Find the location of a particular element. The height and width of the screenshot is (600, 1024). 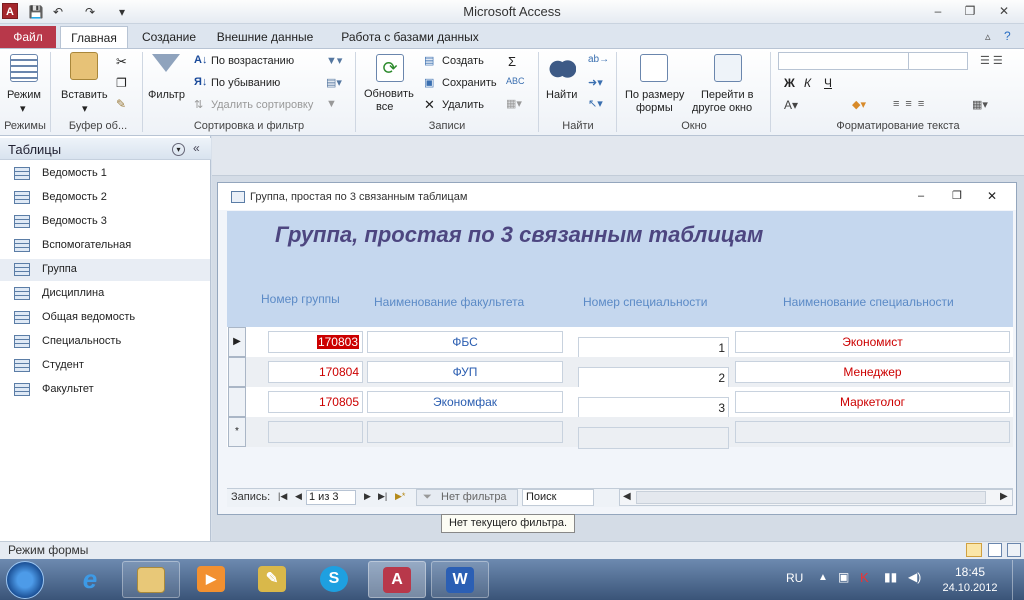

more-icon: ▦▾ is located at coordinates (514, 103).